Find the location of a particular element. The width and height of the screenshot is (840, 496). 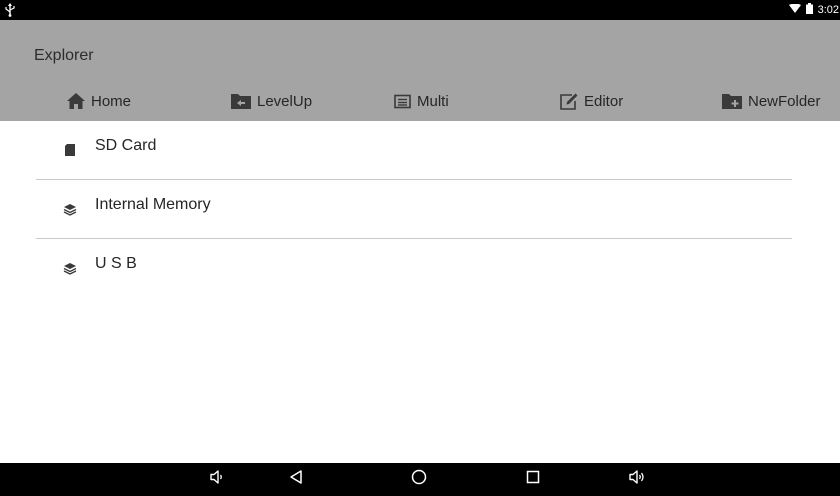

home-button-label: Home is located at coordinates (111, 101).